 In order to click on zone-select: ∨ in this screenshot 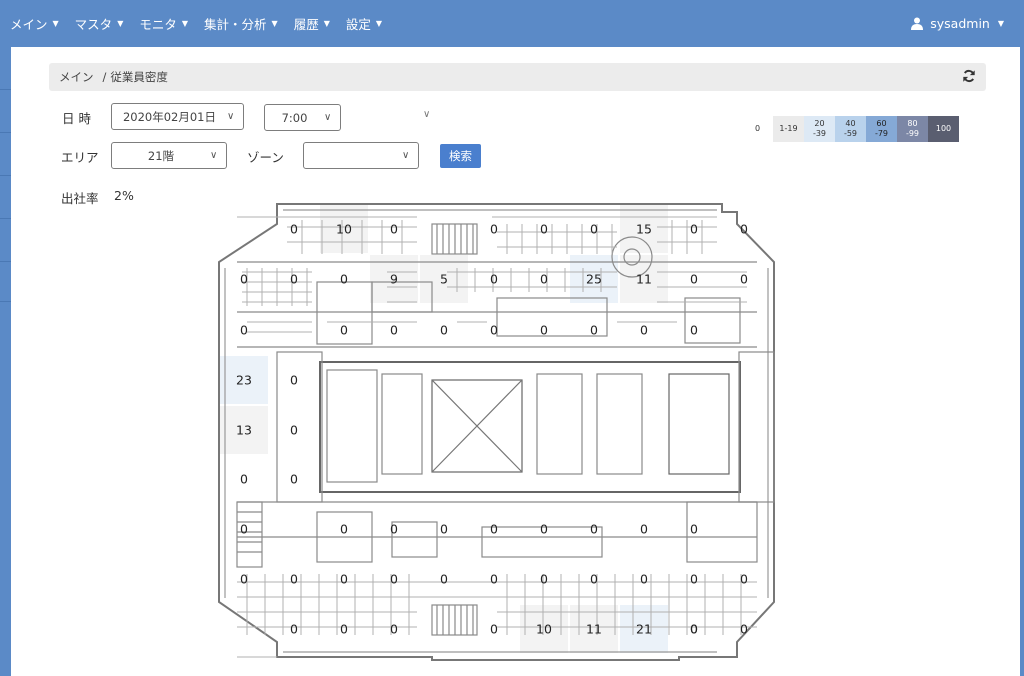, I will do `click(361, 155)`.